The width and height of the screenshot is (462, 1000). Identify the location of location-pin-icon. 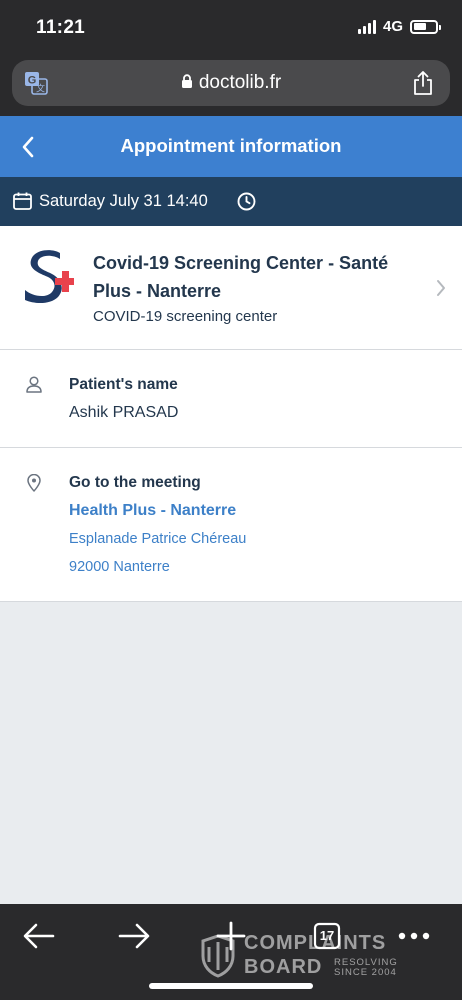
(34, 483).